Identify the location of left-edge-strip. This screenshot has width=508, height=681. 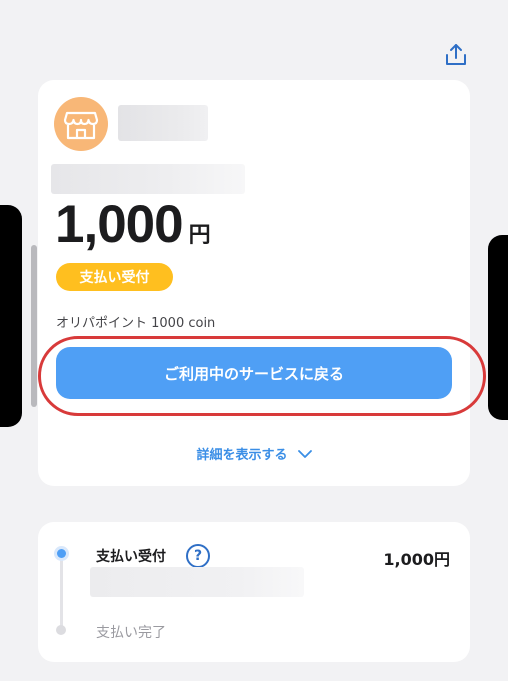
(11, 316).